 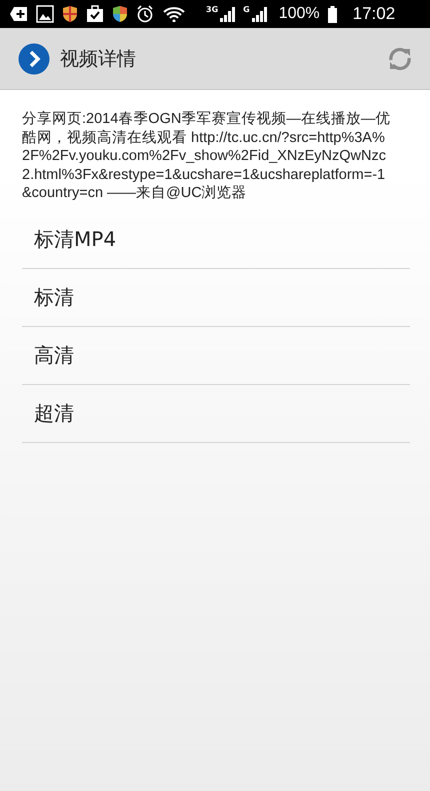 What do you see at coordinates (145, 14) in the screenshot?
I see `alarm-icon` at bounding box center [145, 14].